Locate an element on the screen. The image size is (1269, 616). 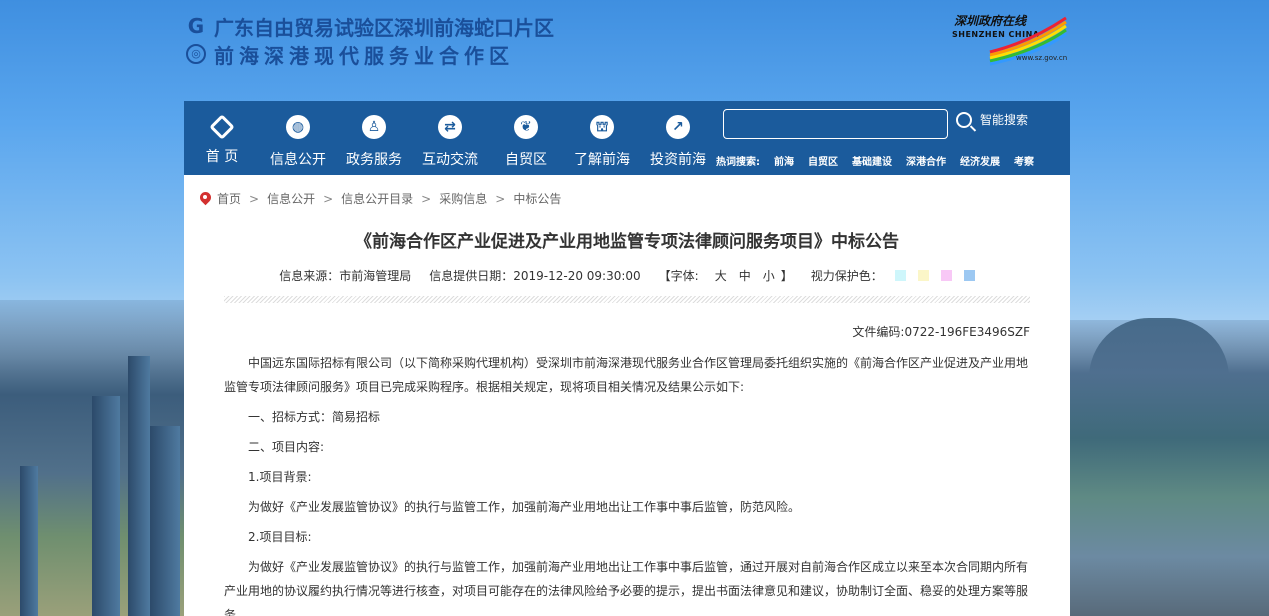
emblem-icon: ⛫ is located at coordinates (602, 127).